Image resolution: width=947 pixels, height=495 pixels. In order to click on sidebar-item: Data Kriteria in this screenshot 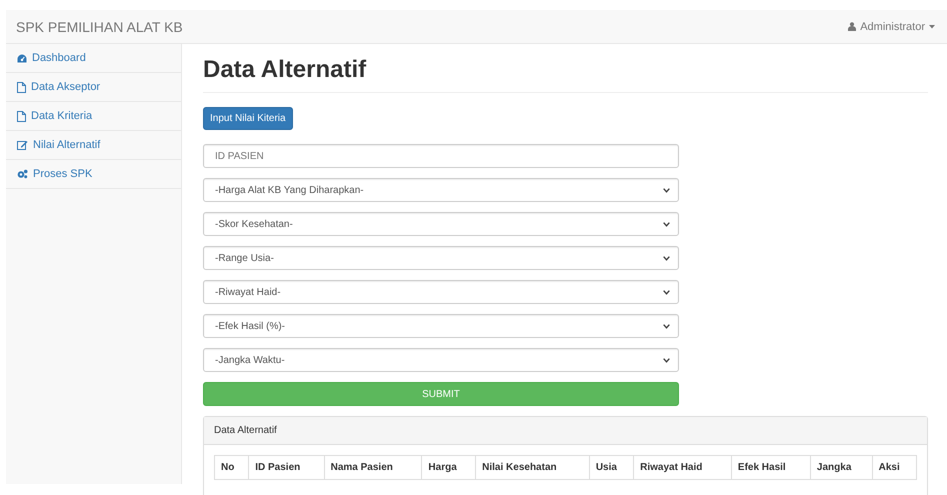, I will do `click(93, 116)`.